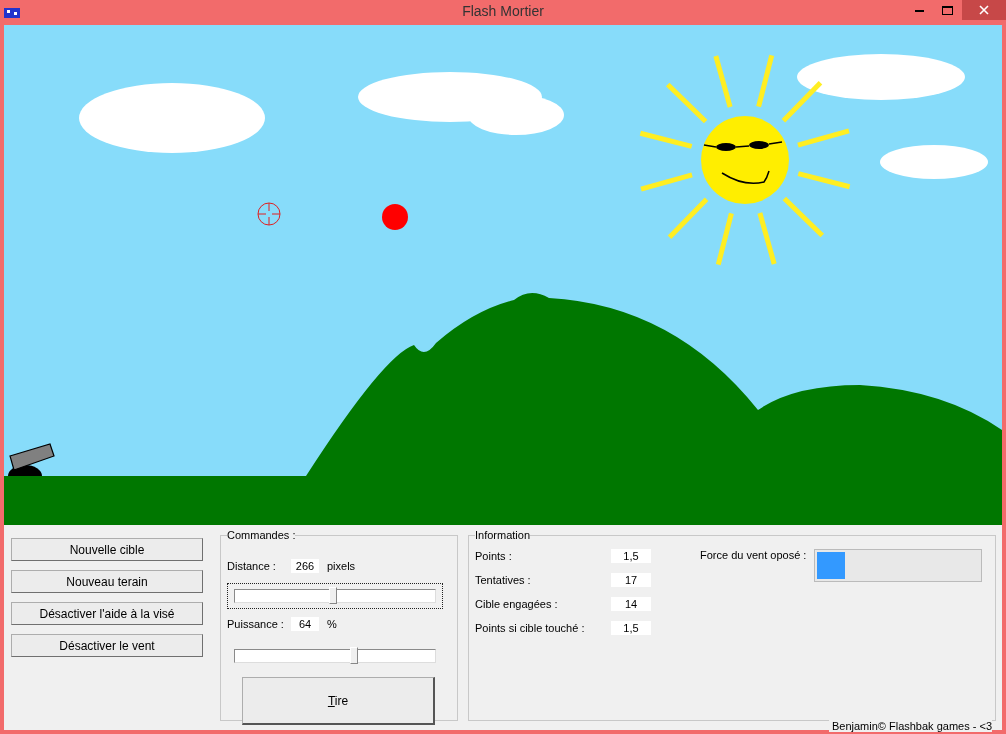 Image resolution: width=1006 pixels, height=734 pixels. I want to click on action-button: Désactiver le vent, so click(107, 645).